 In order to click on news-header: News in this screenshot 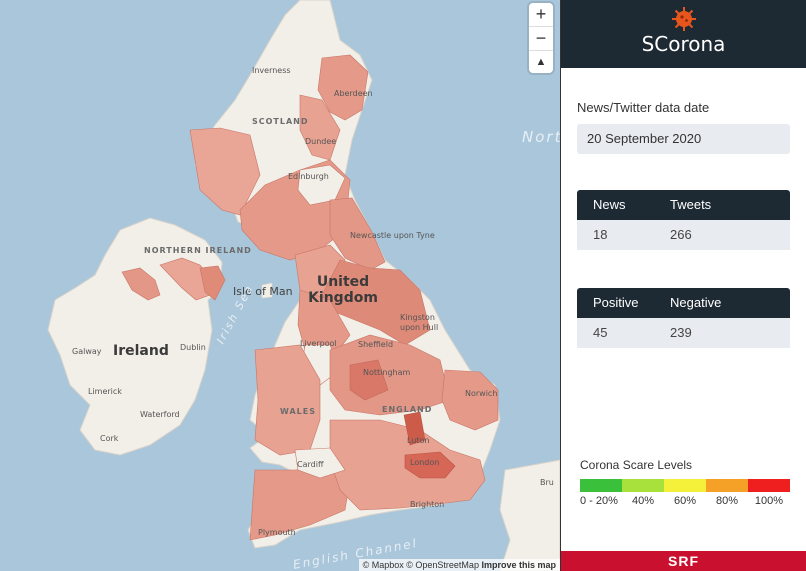, I will do `click(609, 204)`.